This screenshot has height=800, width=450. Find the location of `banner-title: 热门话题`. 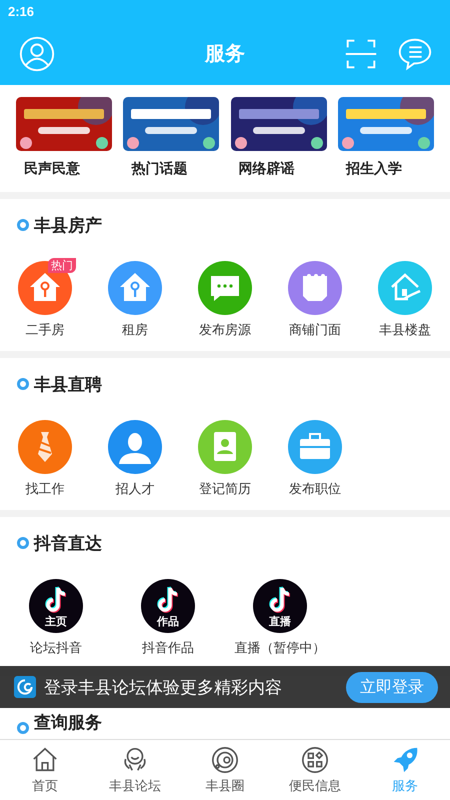

banner-title: 热门话题 is located at coordinates (171, 169).